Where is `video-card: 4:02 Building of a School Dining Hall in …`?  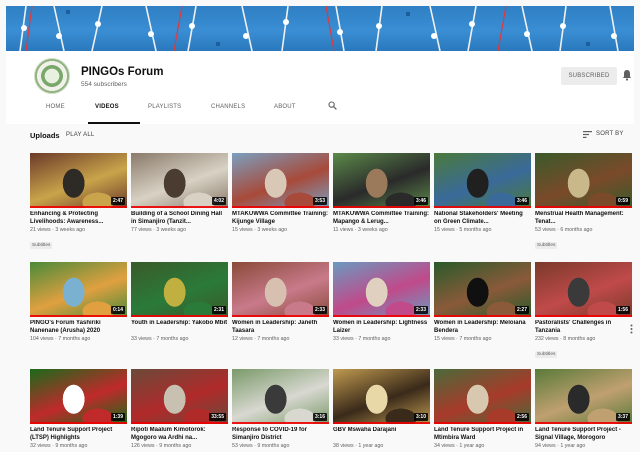
video-card: 4:02 Building of a School Dining Hall in … is located at coordinates (179, 193).